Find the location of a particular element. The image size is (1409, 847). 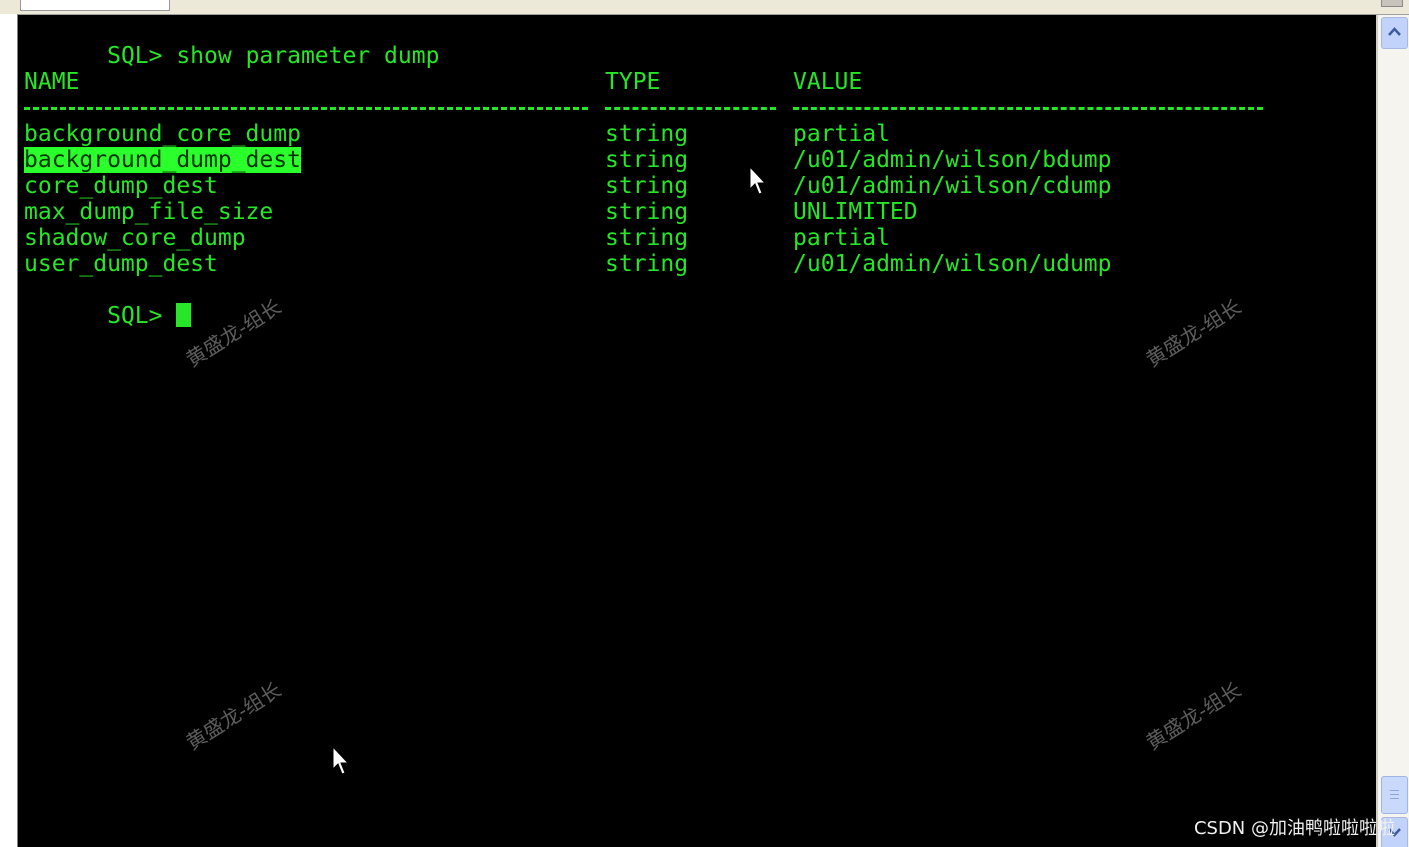

text-cursor is located at coordinates (184, 315).